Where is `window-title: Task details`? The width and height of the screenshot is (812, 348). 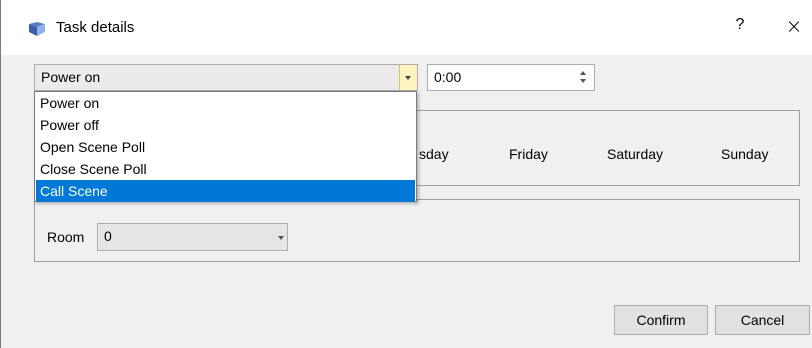 window-title: Task details is located at coordinates (95, 27).